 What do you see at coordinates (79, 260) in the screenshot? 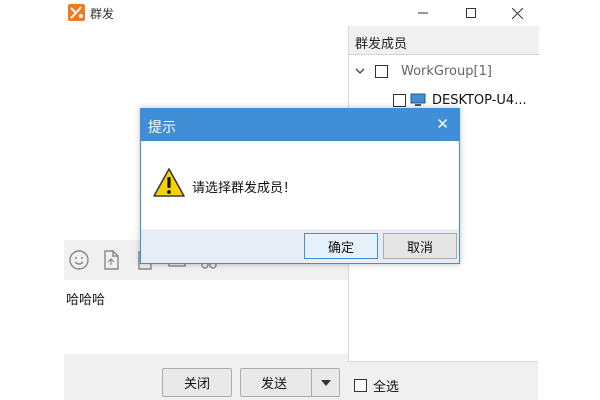
I see `emoji-icon` at bounding box center [79, 260].